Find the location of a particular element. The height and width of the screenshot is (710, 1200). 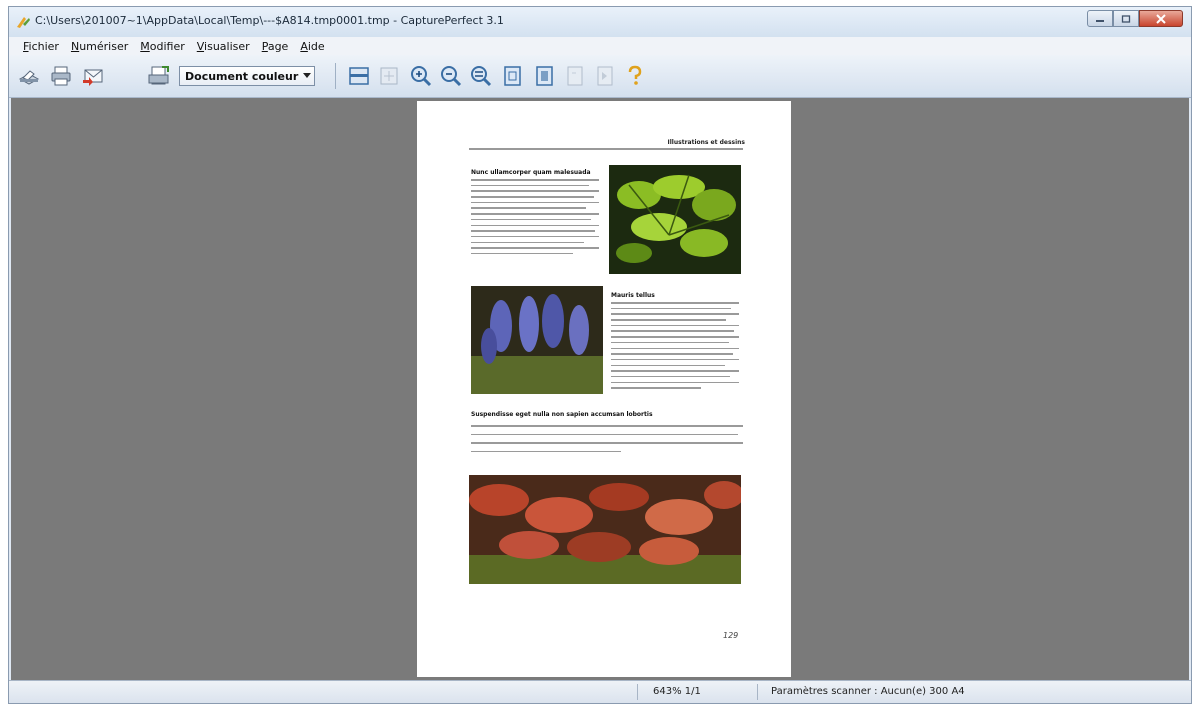

fit-width-icon is located at coordinates (389, 76).